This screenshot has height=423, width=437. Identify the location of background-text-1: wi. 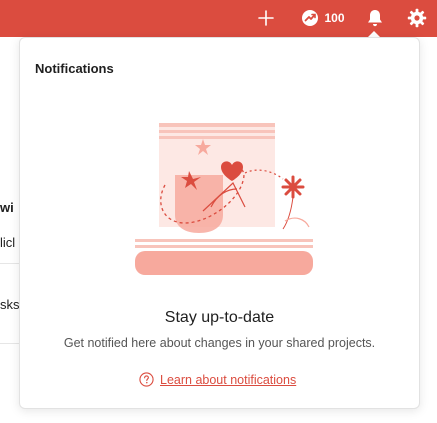
(7, 207).